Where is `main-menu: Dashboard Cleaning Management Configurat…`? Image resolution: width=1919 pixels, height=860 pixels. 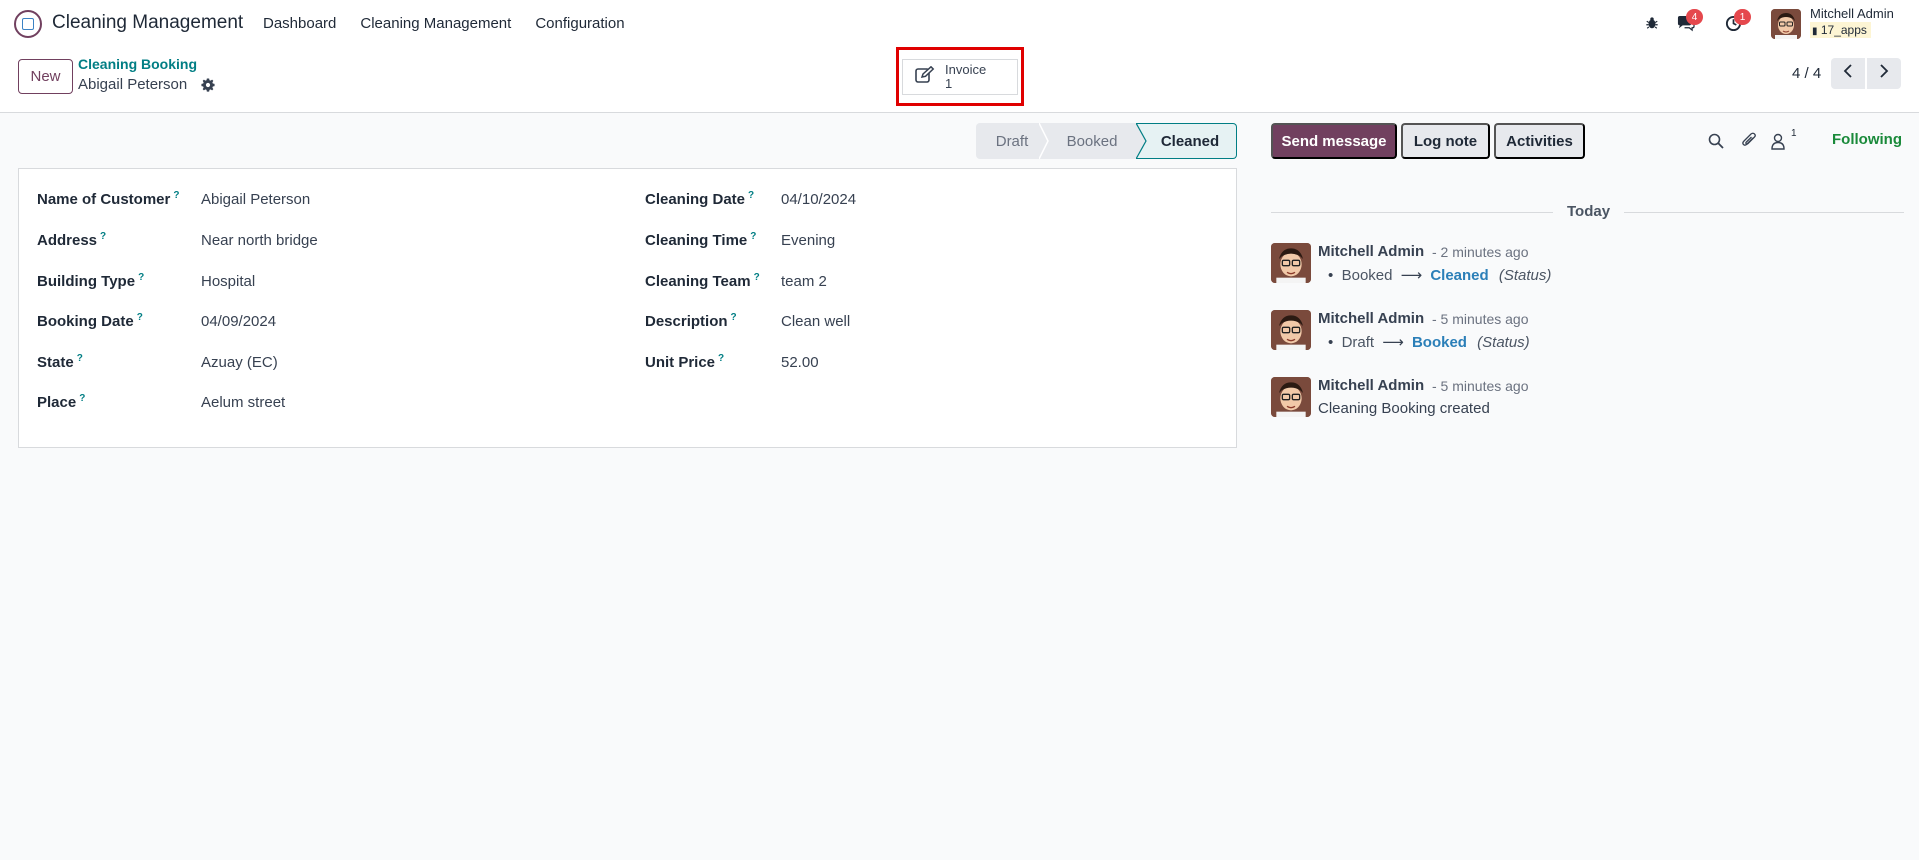 main-menu: Dashboard Cleaning Management Configurat… is located at coordinates (444, 23).